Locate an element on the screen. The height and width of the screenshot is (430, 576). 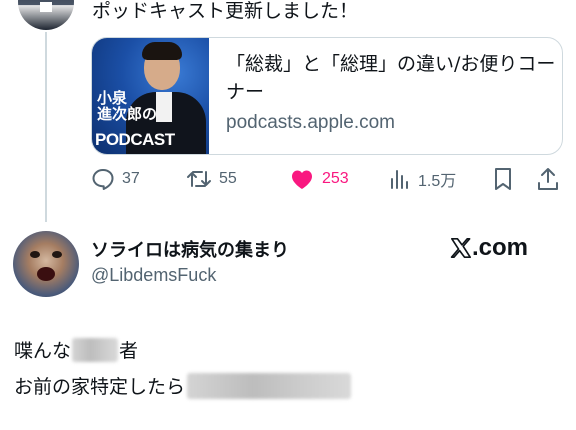
thumb-name-line1: 小泉 is located at coordinates (112, 98).